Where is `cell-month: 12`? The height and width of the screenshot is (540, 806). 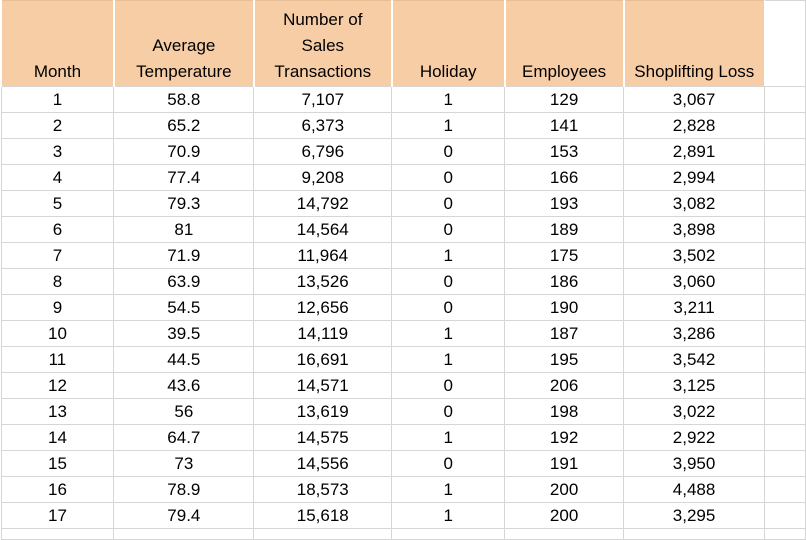 cell-month: 12 is located at coordinates (57, 385).